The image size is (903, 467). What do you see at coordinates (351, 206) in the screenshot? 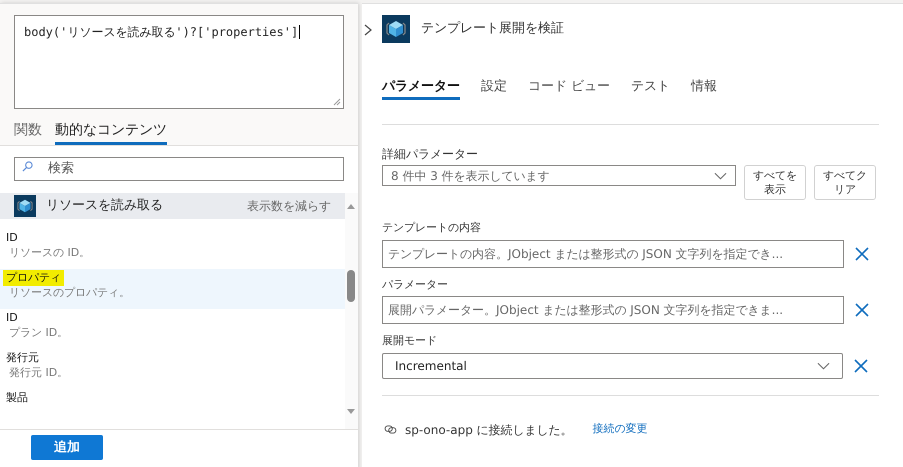
I see `scroll-up-icon` at bounding box center [351, 206].